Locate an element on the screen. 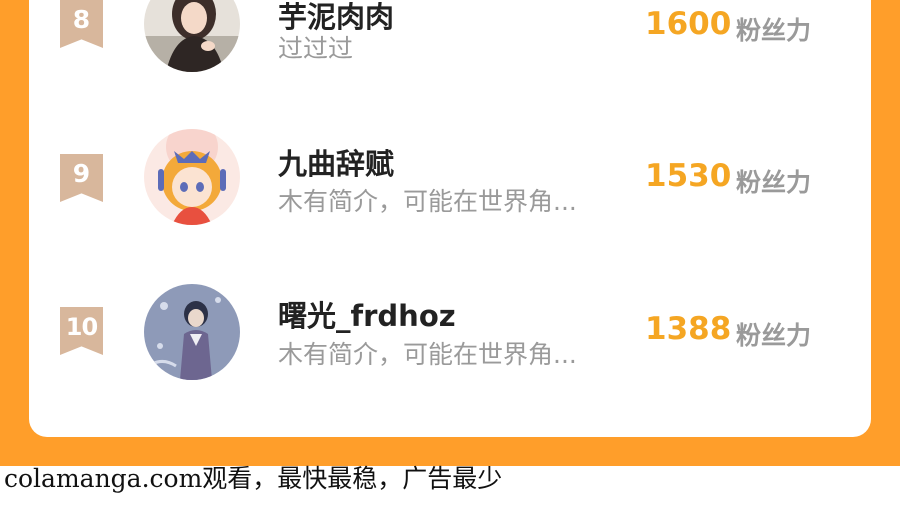 This screenshot has height=525, width=900. fan-count: 1600 is located at coordinates (688, 24).